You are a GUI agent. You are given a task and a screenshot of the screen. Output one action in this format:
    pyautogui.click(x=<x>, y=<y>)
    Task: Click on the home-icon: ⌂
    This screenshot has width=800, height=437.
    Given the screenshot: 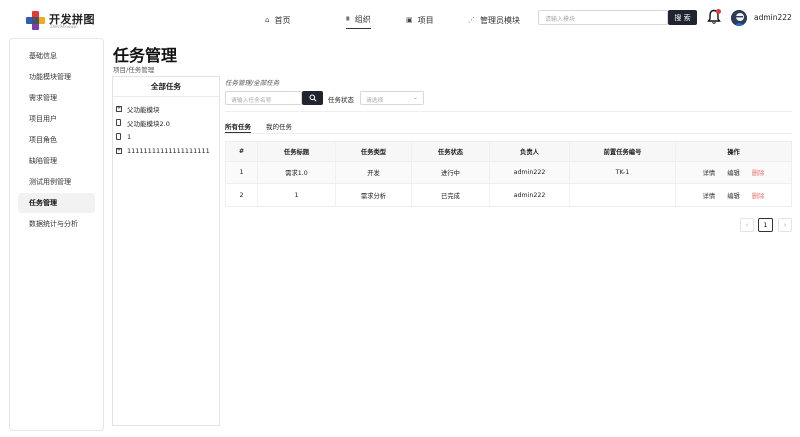 What is the action you would take?
    pyautogui.click(x=267, y=20)
    